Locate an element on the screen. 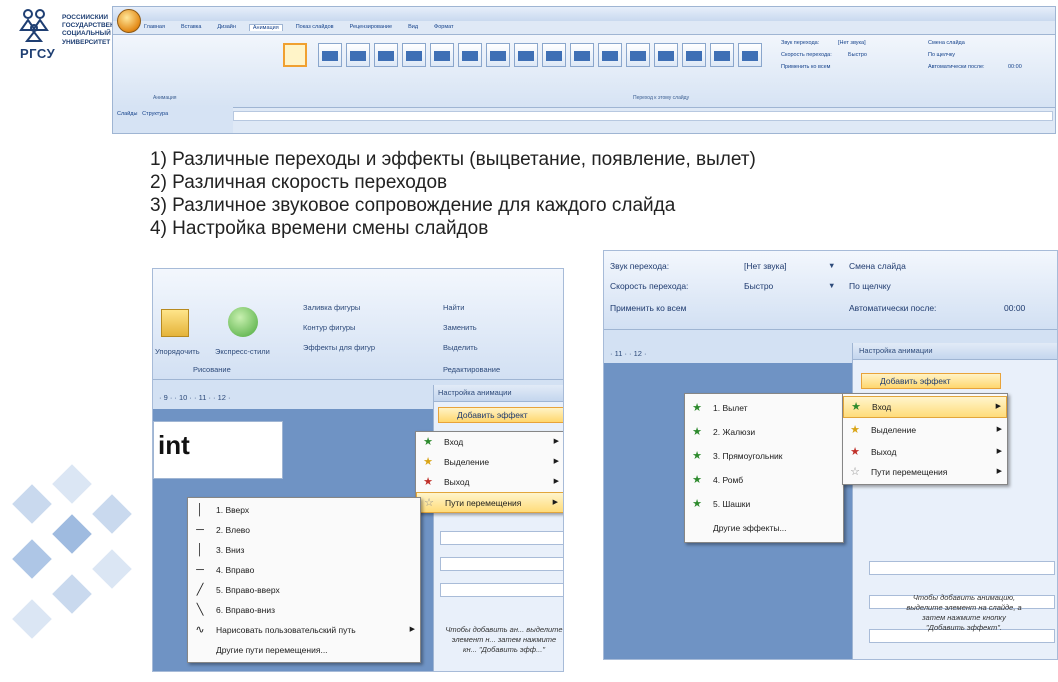 This screenshot has width=1058, height=682. star-red-icon: ★ is located at coordinates (855, 452).